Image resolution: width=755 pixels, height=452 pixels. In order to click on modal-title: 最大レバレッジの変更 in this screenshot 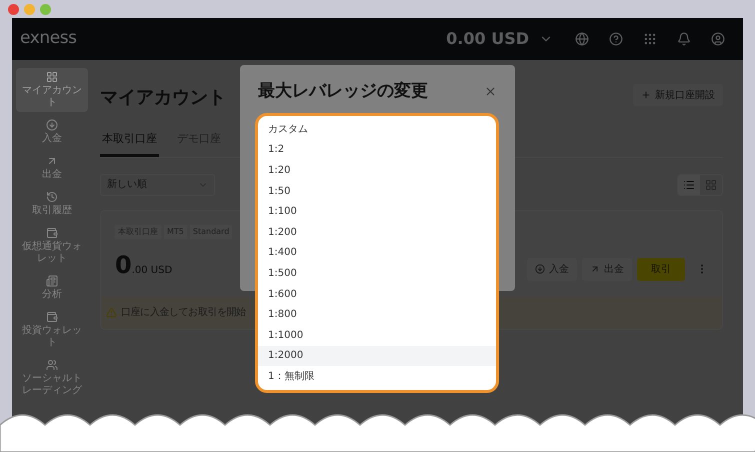, I will do `click(343, 91)`.